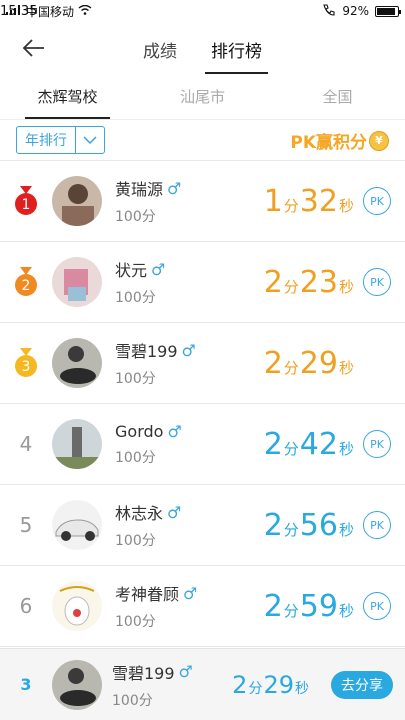  What do you see at coordinates (131, 270) in the screenshot?
I see `user-name: 状元` at bounding box center [131, 270].